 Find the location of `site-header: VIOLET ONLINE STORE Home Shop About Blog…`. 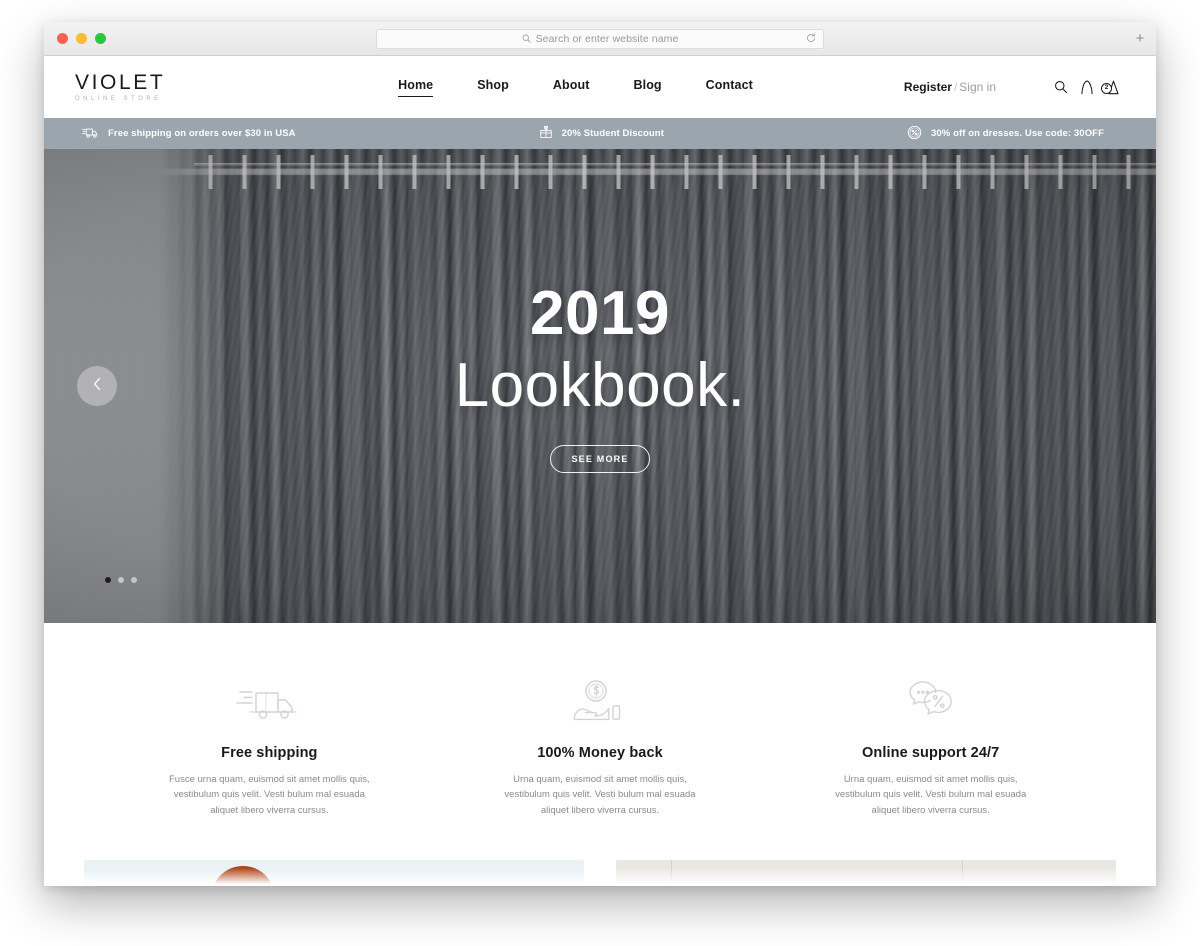

site-header: VIOLET ONLINE STORE Home Shop About Blog… is located at coordinates (600, 87).